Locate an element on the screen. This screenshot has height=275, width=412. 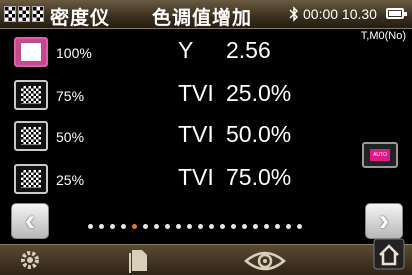
chevron-right-icon: › is located at coordinates (384, 220).